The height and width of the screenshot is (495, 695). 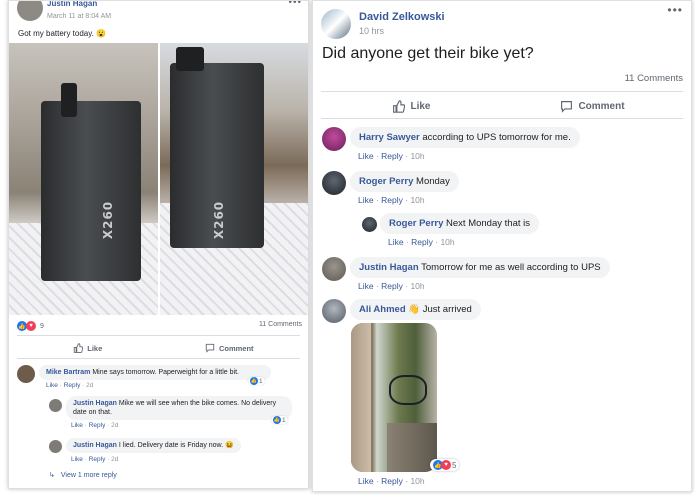 I want to click on reaction-summary: 👍 ♥ 9, so click(x=30, y=326).